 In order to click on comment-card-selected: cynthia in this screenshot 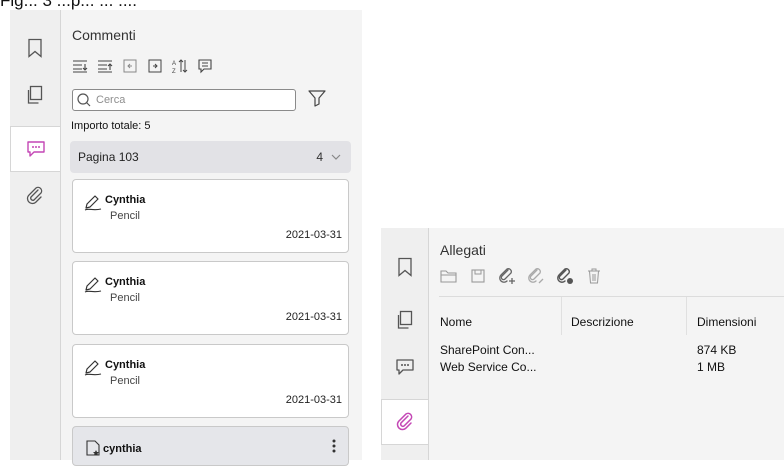, I will do `click(210, 446)`.